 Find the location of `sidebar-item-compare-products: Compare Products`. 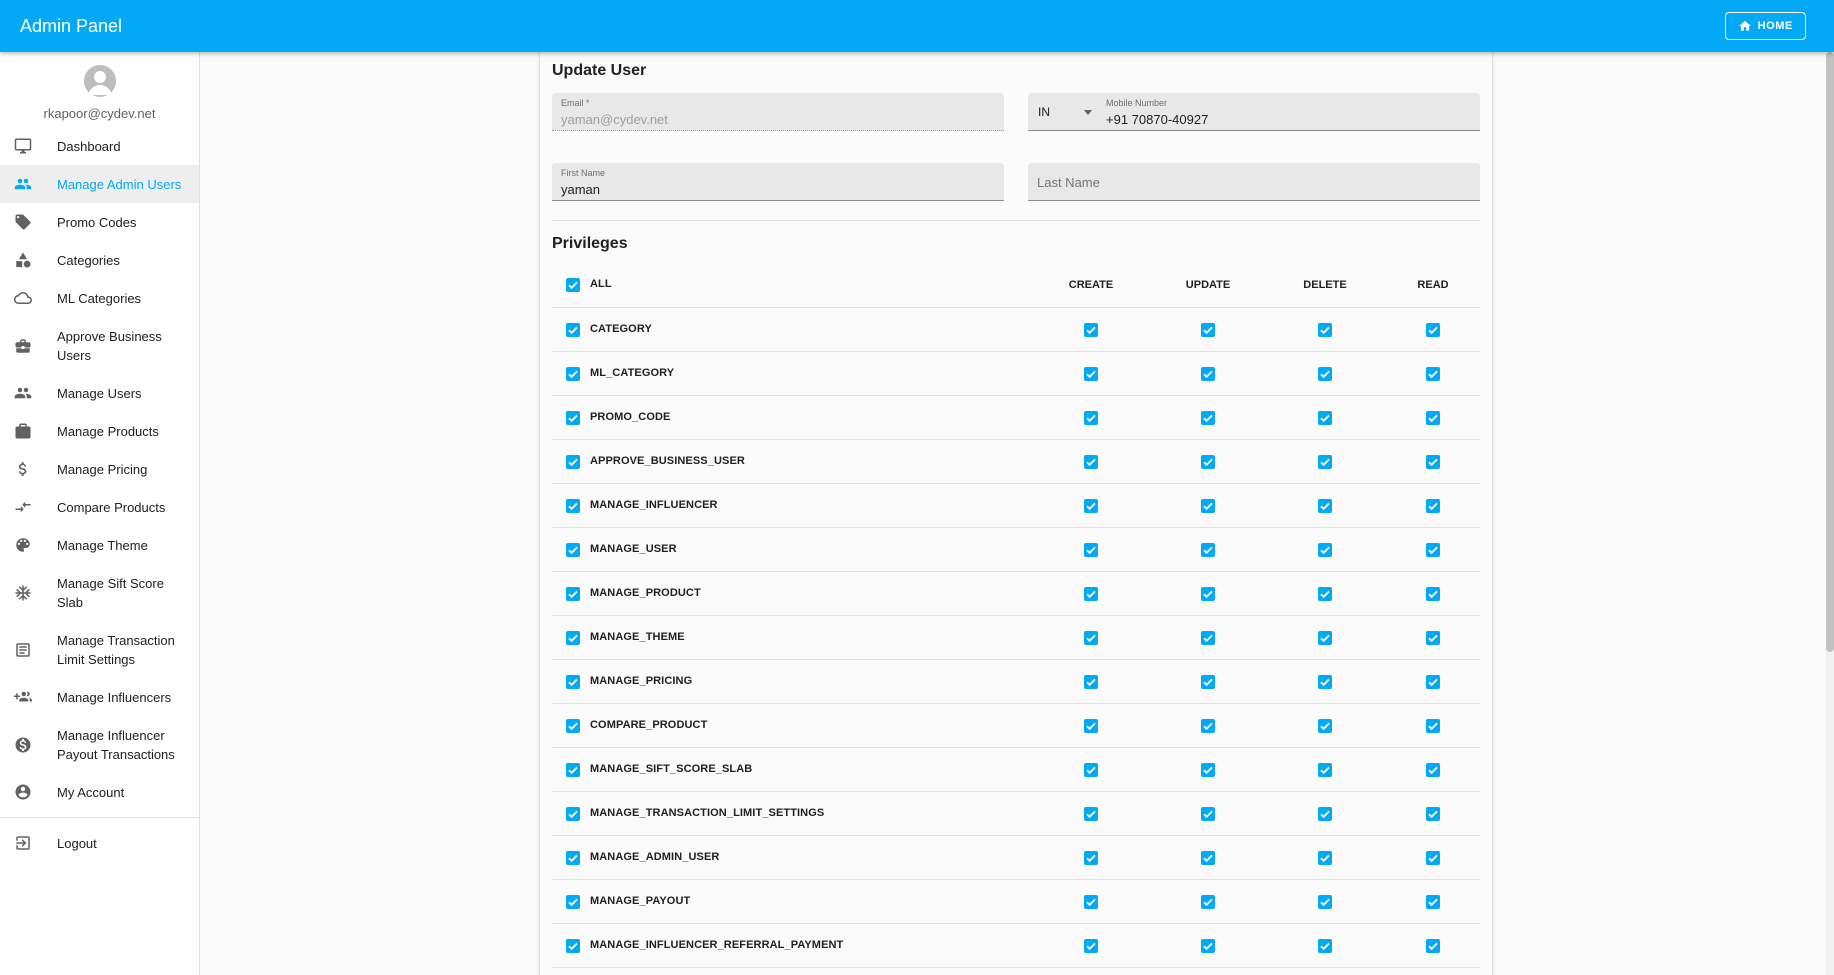

sidebar-item-compare-products: Compare Products is located at coordinates (99, 507).